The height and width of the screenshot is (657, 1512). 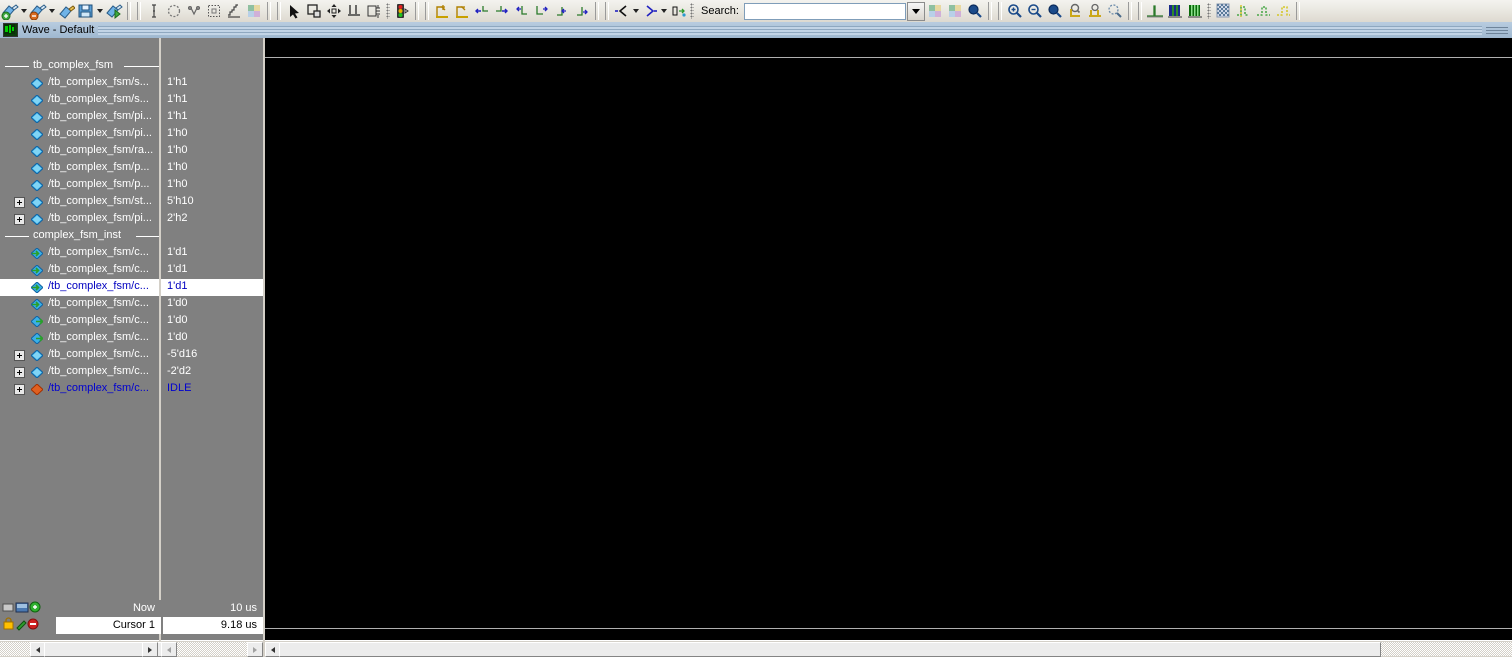 What do you see at coordinates (100, 11) in the screenshot?
I see `save-wave-icon-dropdown` at bounding box center [100, 11].